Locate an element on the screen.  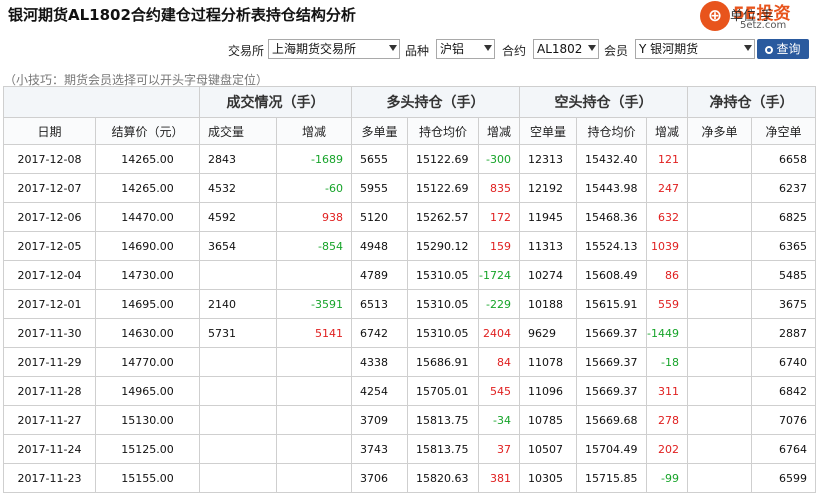
cell-short-chg: 278 is located at coordinates (667, 420).